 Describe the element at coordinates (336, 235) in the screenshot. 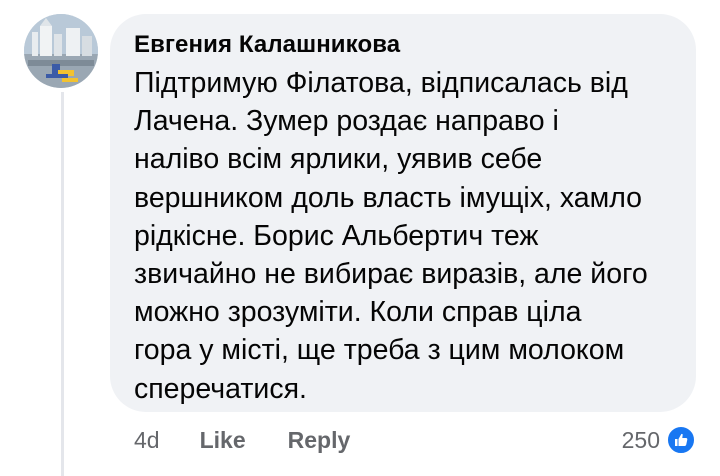

I see `comment-text-line: рідкісне. Борис Альбертич теж` at that location.